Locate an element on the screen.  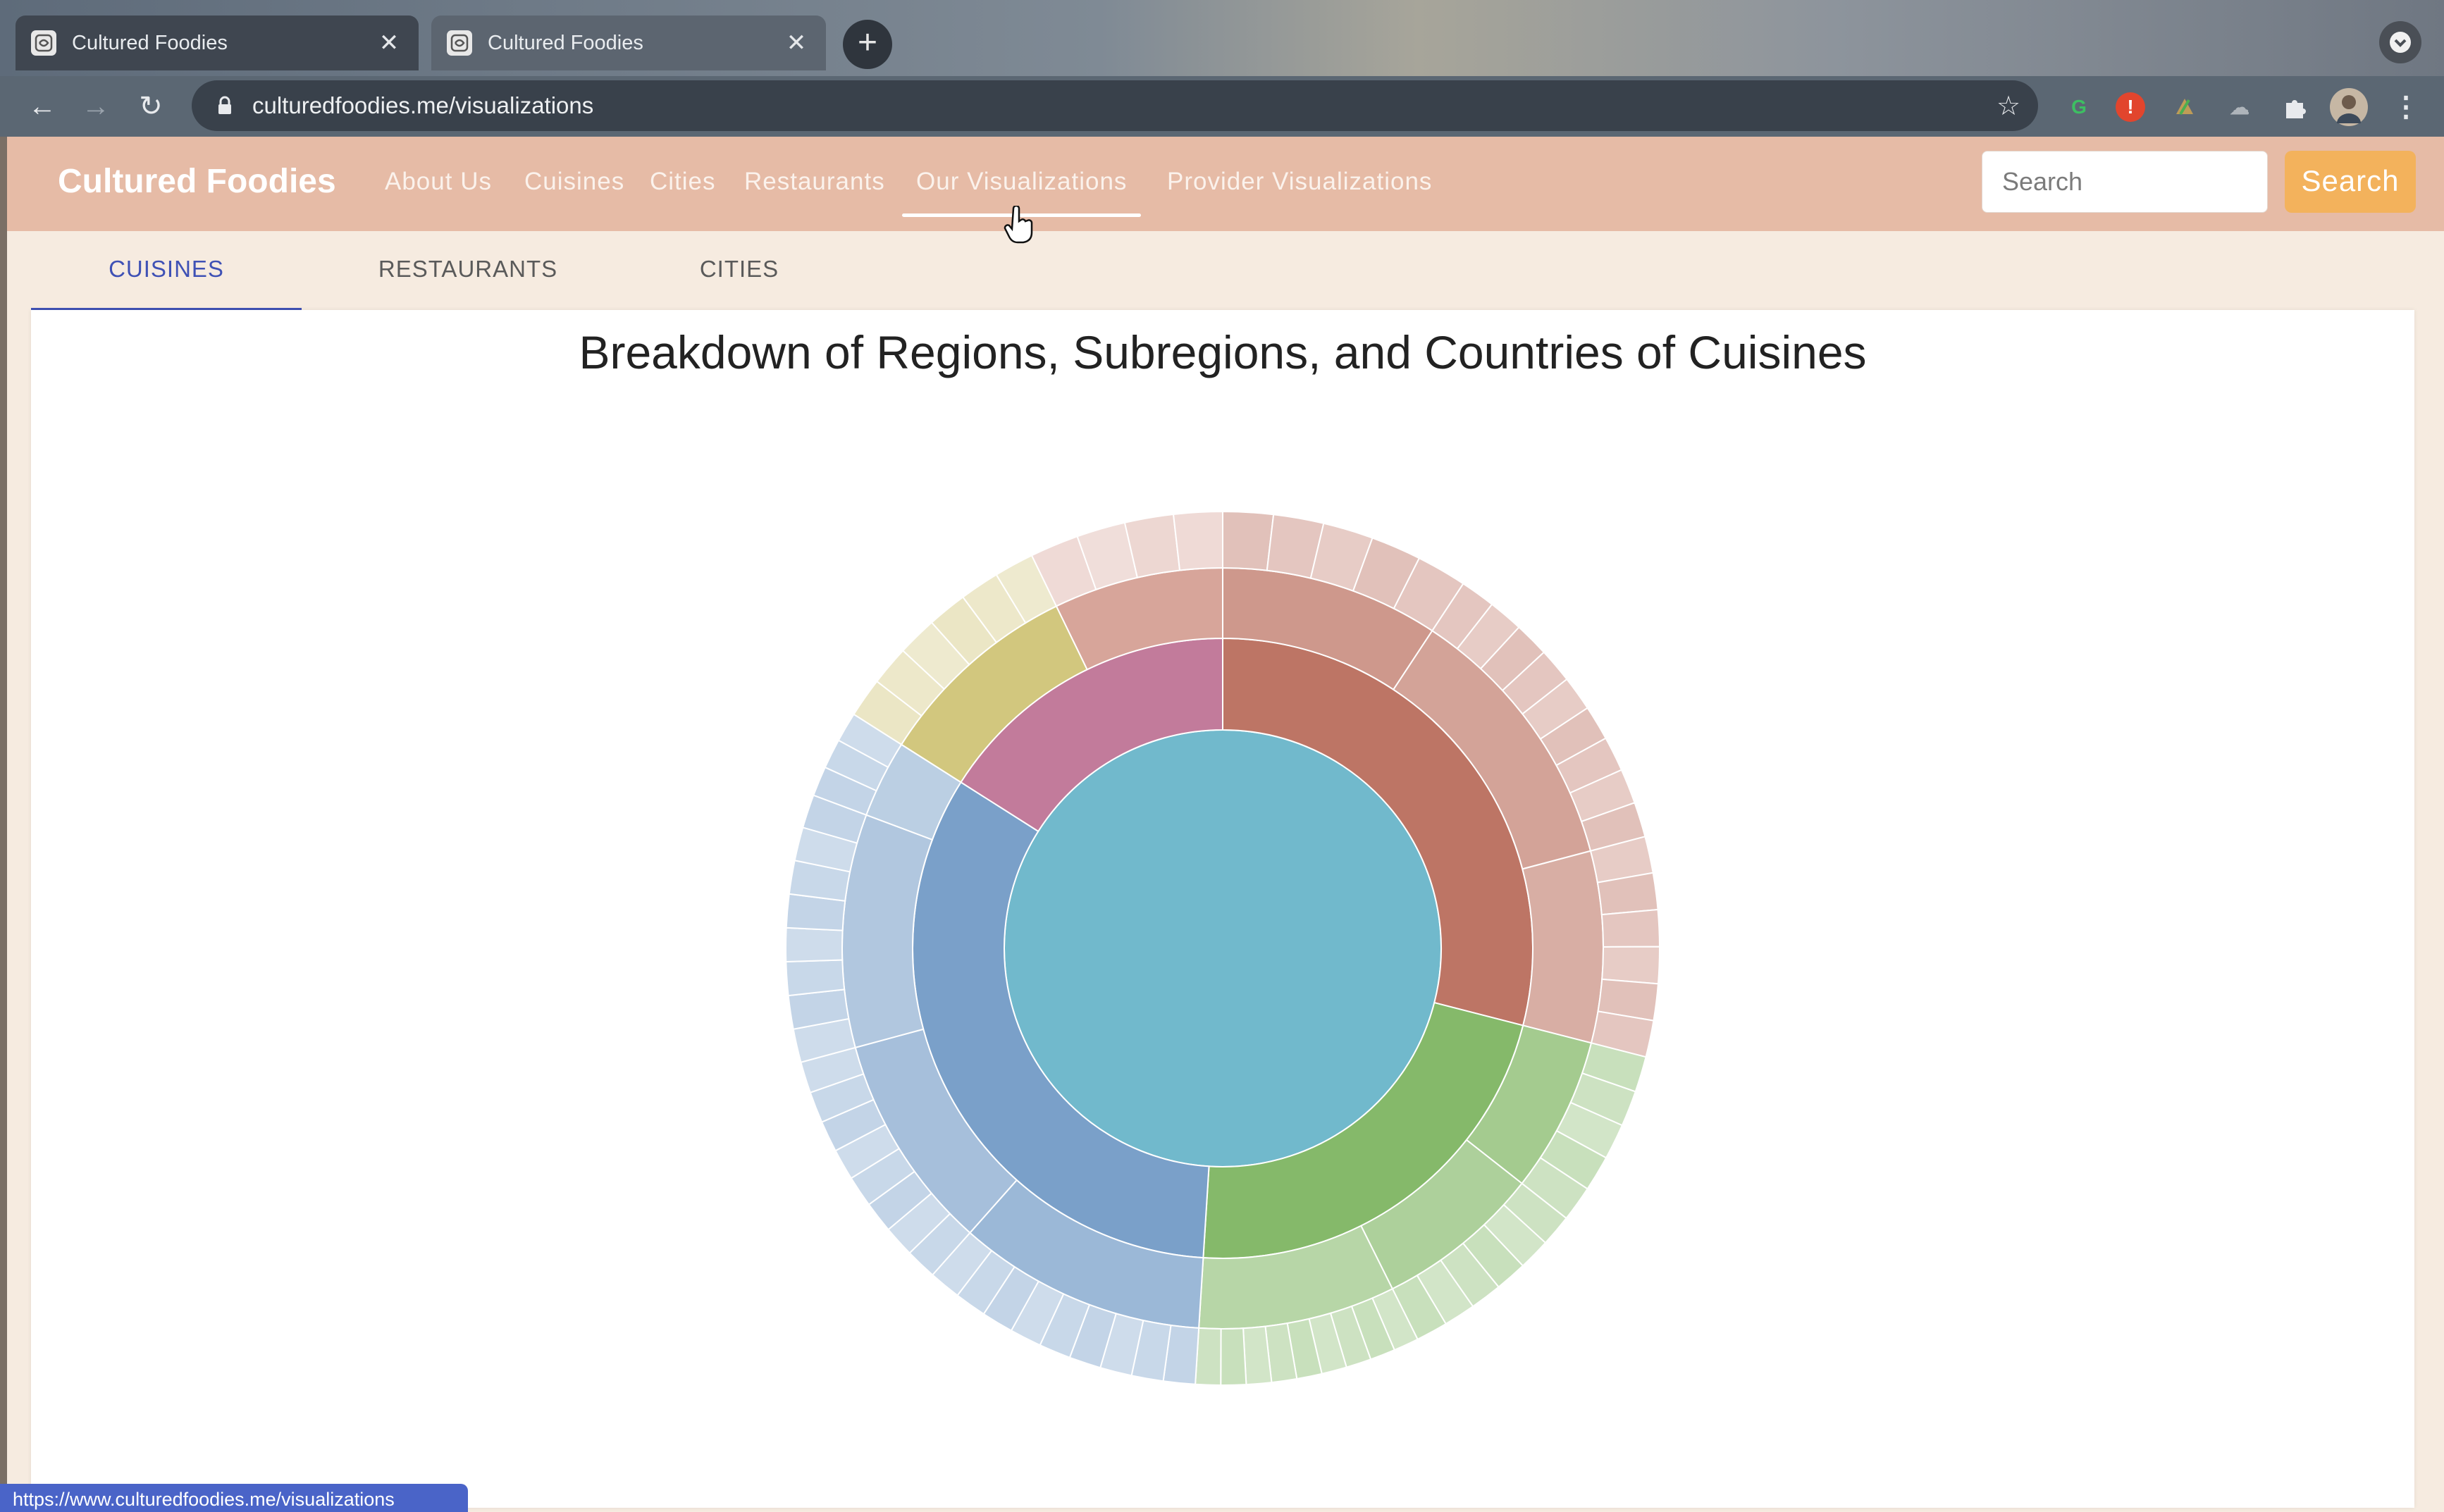
search-button: Search is located at coordinates (2350, 182).